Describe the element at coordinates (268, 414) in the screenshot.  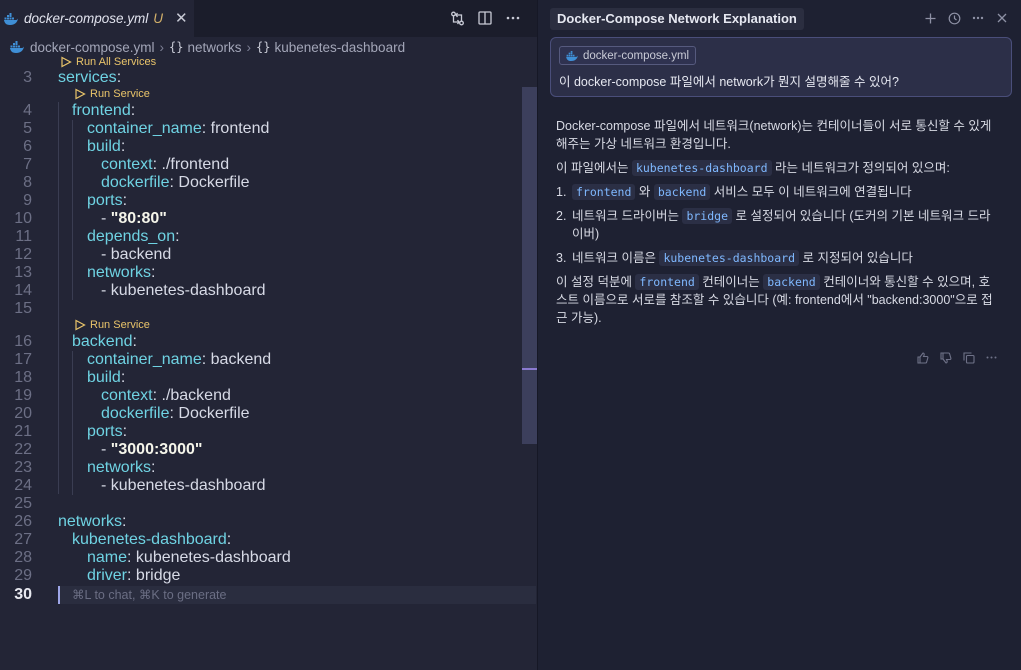
I see `code-line: 20 dockerfile: Dockerfile` at that location.